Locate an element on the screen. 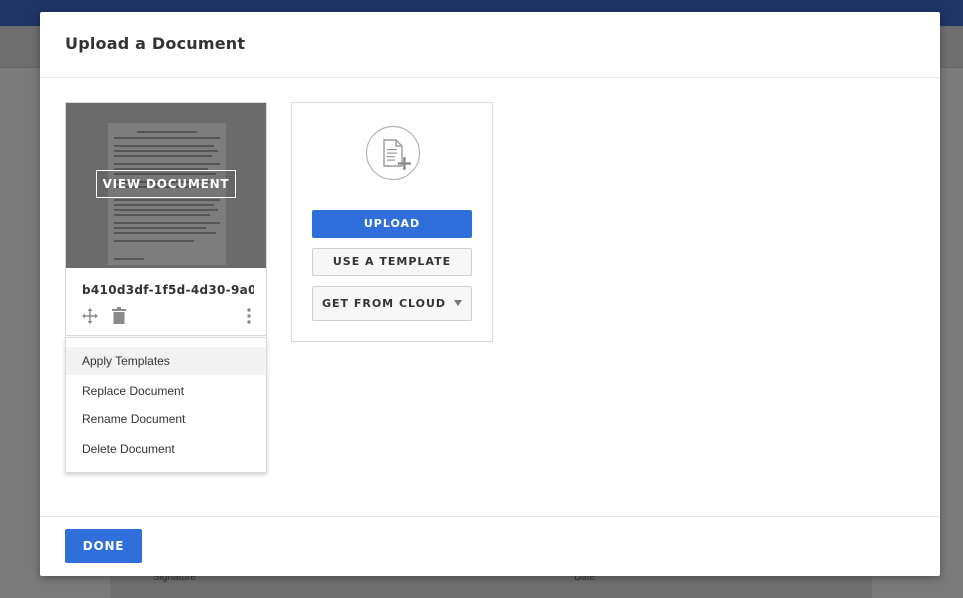 Image resolution: width=963 pixels, height=598 pixels. document-thumbnail: VIEW DOCUMENT is located at coordinates (166, 185).